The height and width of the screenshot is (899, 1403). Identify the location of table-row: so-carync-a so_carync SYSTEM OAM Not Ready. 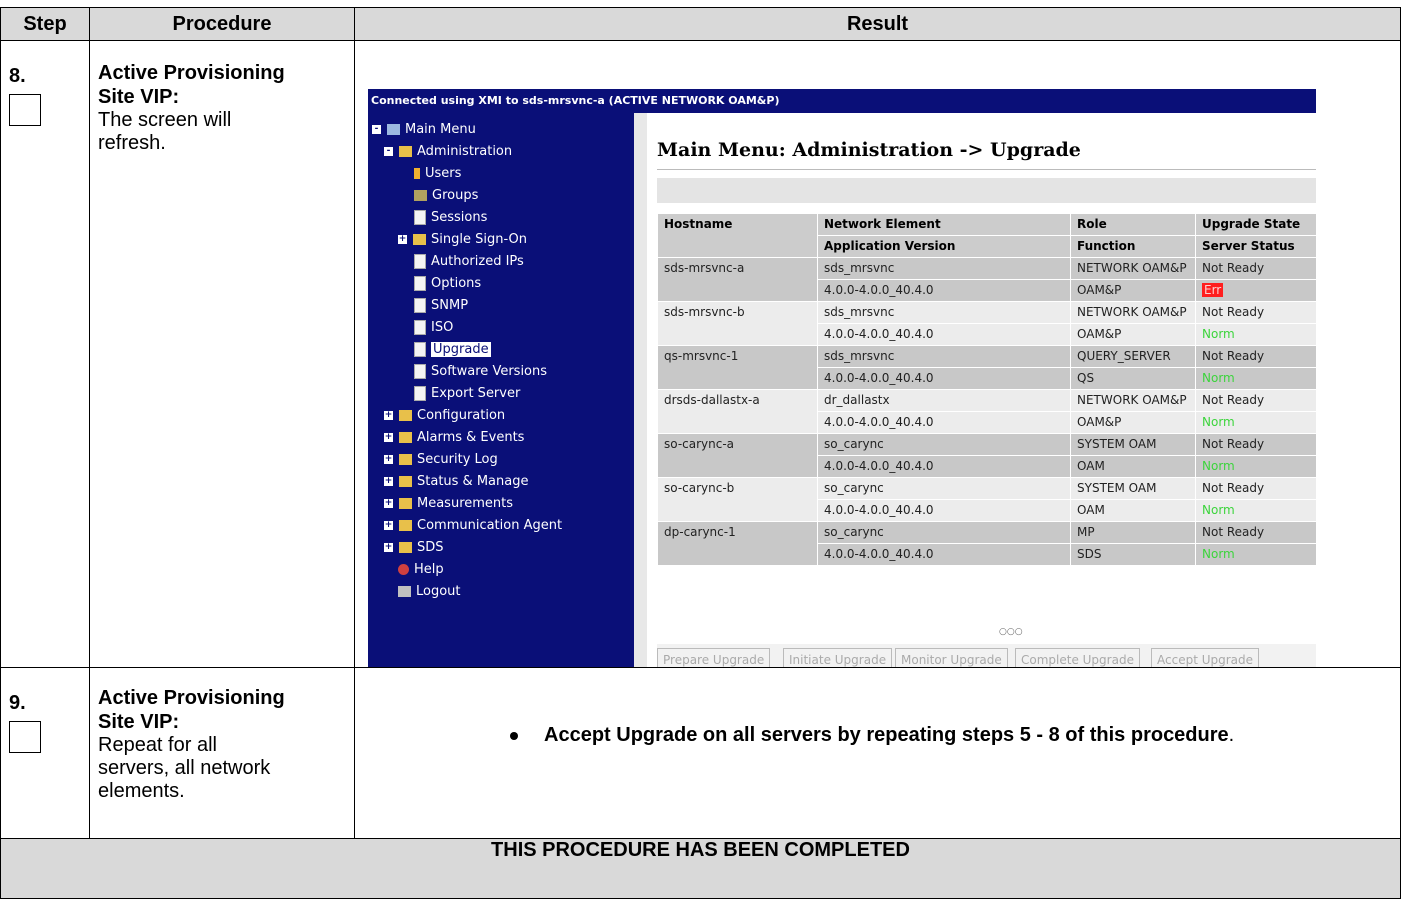
(986, 455).